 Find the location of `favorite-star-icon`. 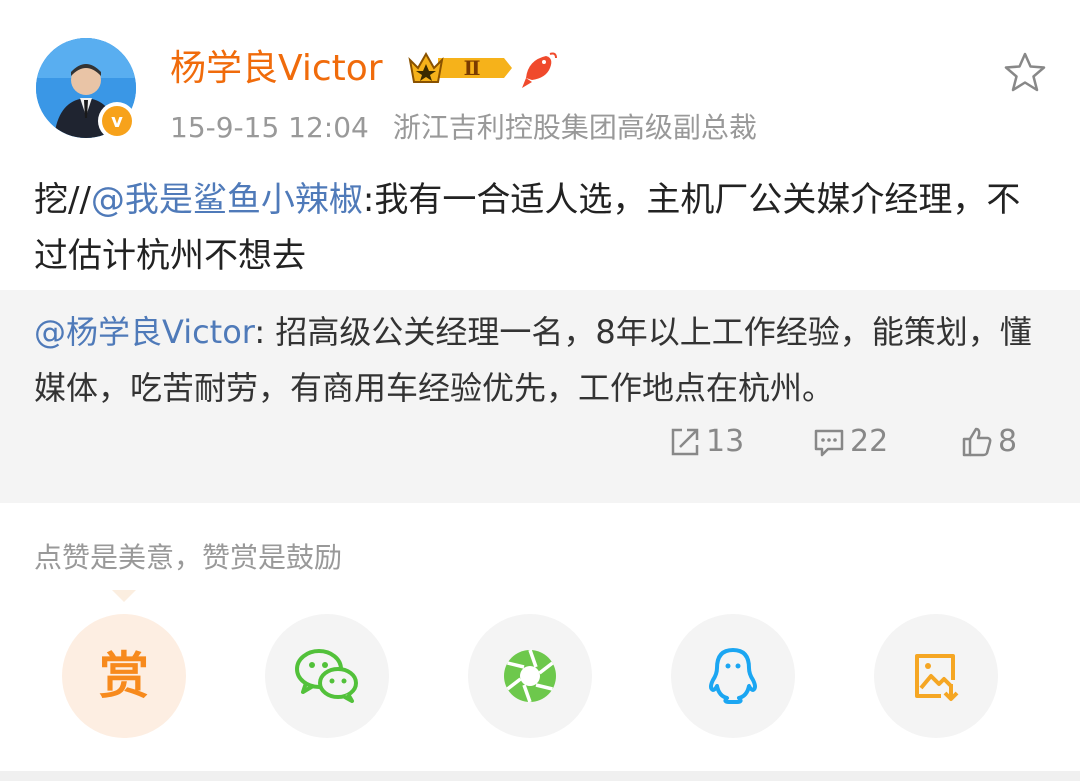

favorite-star-icon is located at coordinates (1025, 73).